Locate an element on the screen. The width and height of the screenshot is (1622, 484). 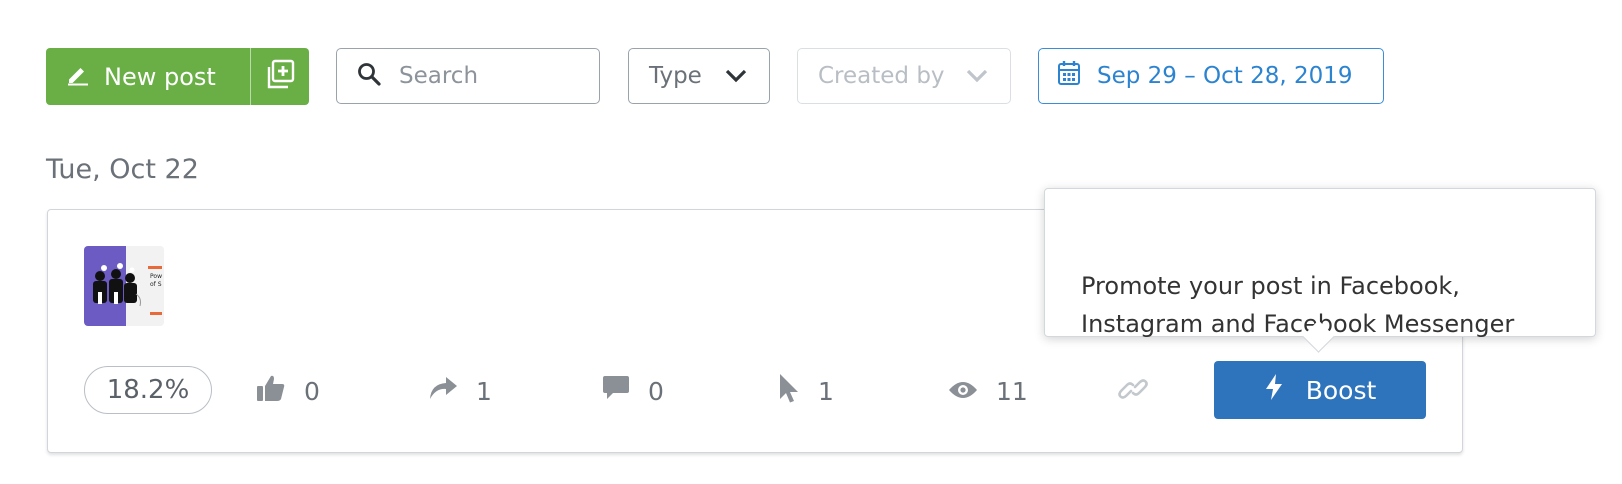
boost-button: Boost is located at coordinates (1320, 390).